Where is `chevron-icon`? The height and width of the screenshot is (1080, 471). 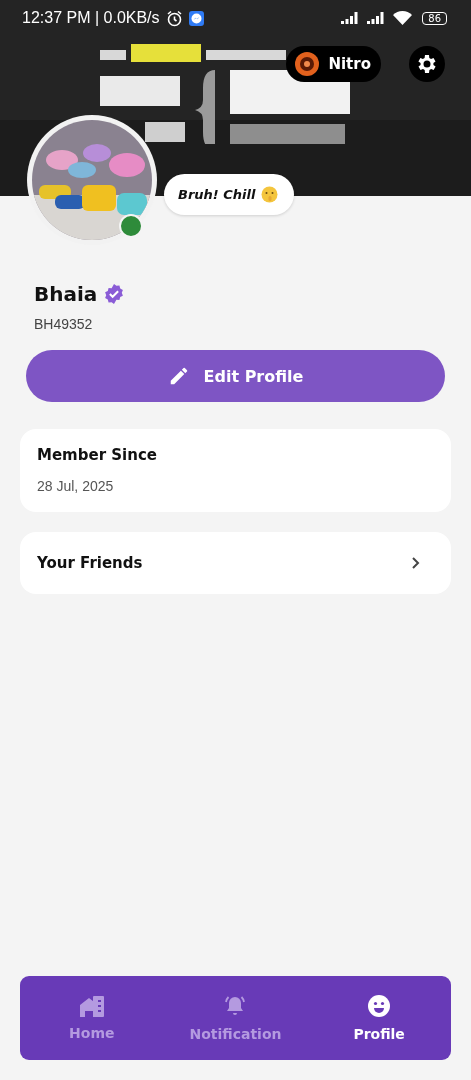 chevron-icon is located at coordinates (416, 563).